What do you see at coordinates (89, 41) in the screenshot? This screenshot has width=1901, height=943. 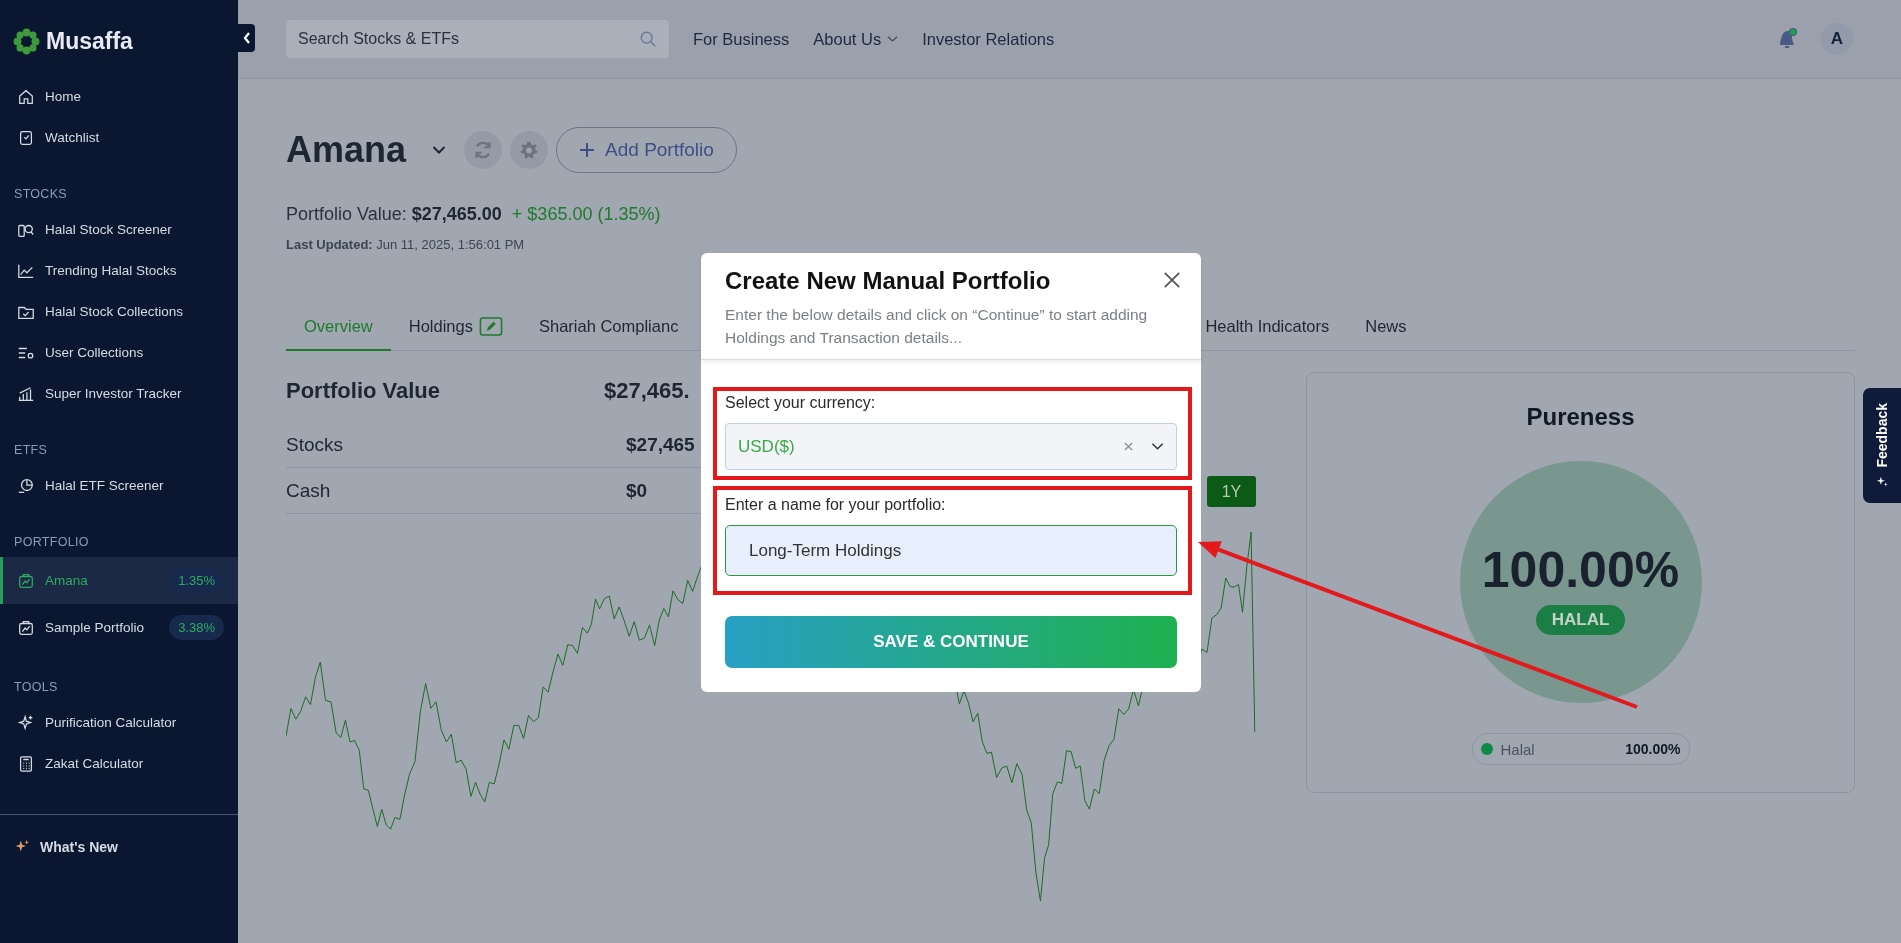 I see `logo-text: Musaffa` at bounding box center [89, 41].